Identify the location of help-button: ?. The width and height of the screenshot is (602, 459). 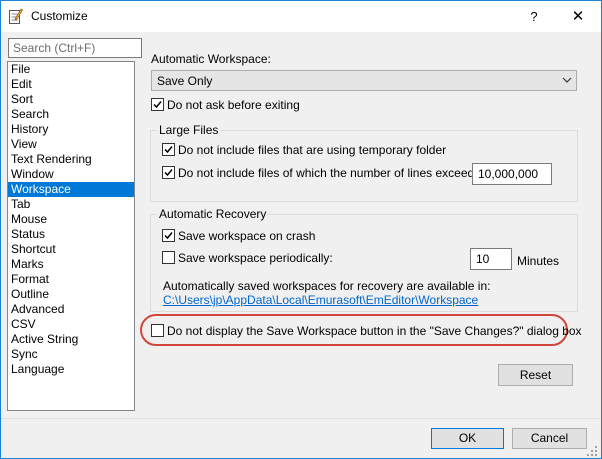
(534, 16).